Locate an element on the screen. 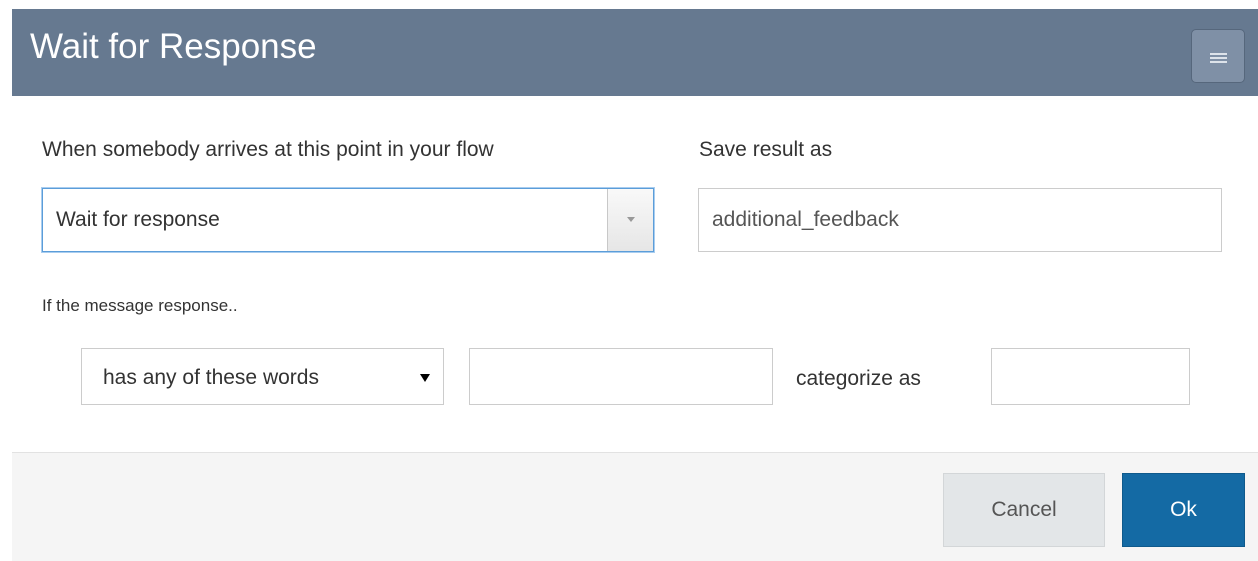  save-result-label: Save result as is located at coordinates (766, 149).